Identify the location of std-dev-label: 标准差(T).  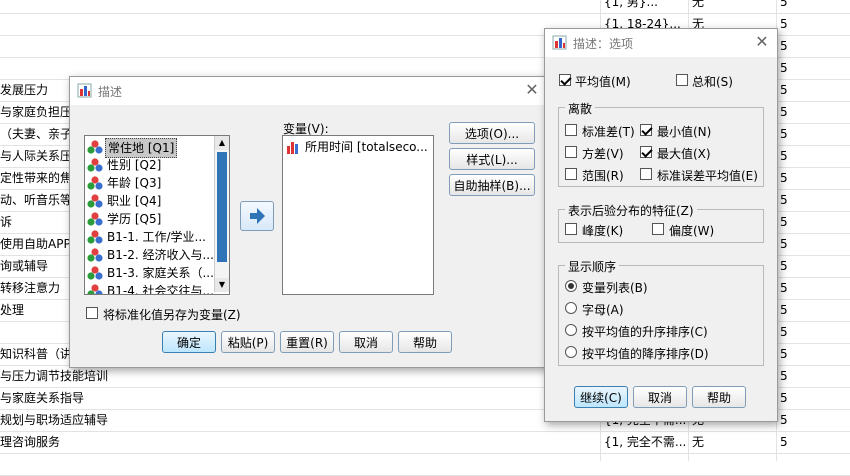
(608, 132).